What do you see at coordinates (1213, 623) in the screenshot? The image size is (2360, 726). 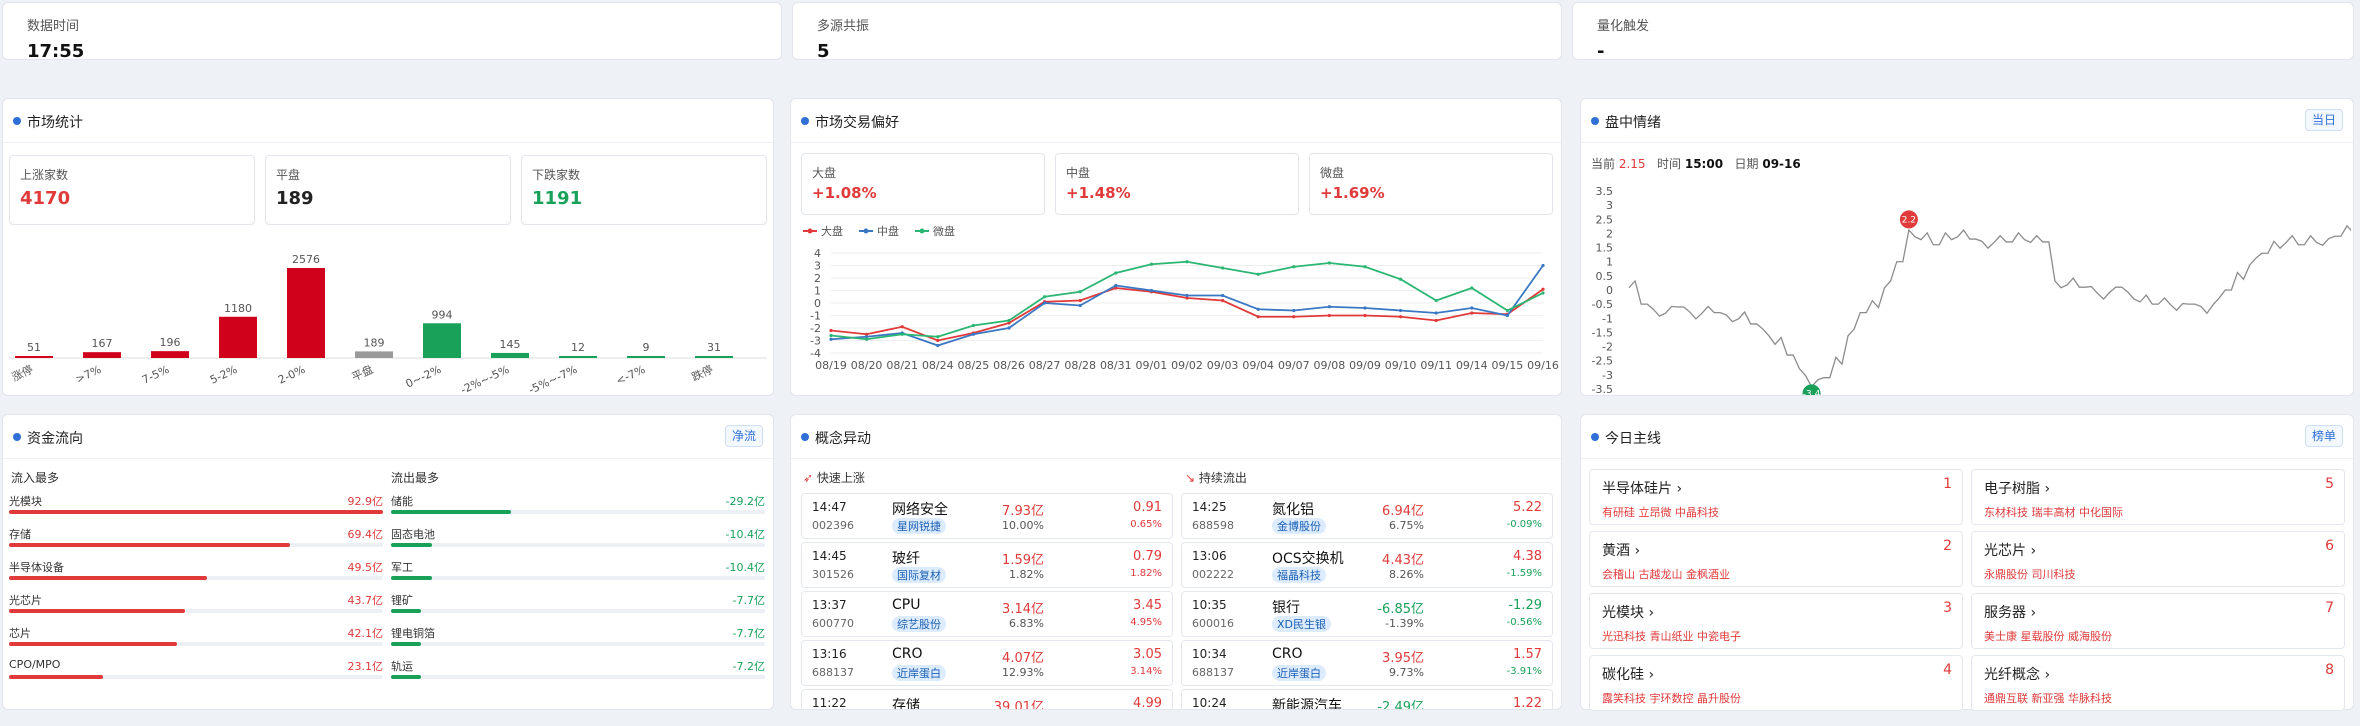 I see `row-code: 600016` at bounding box center [1213, 623].